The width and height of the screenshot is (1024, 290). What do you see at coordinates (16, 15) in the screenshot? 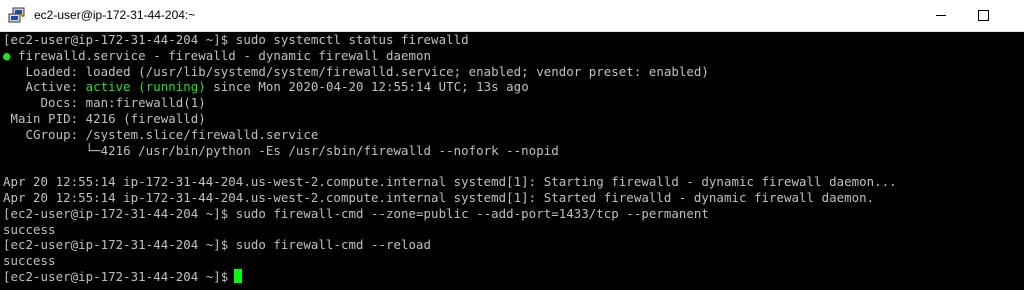
I see `putty-icon` at bounding box center [16, 15].